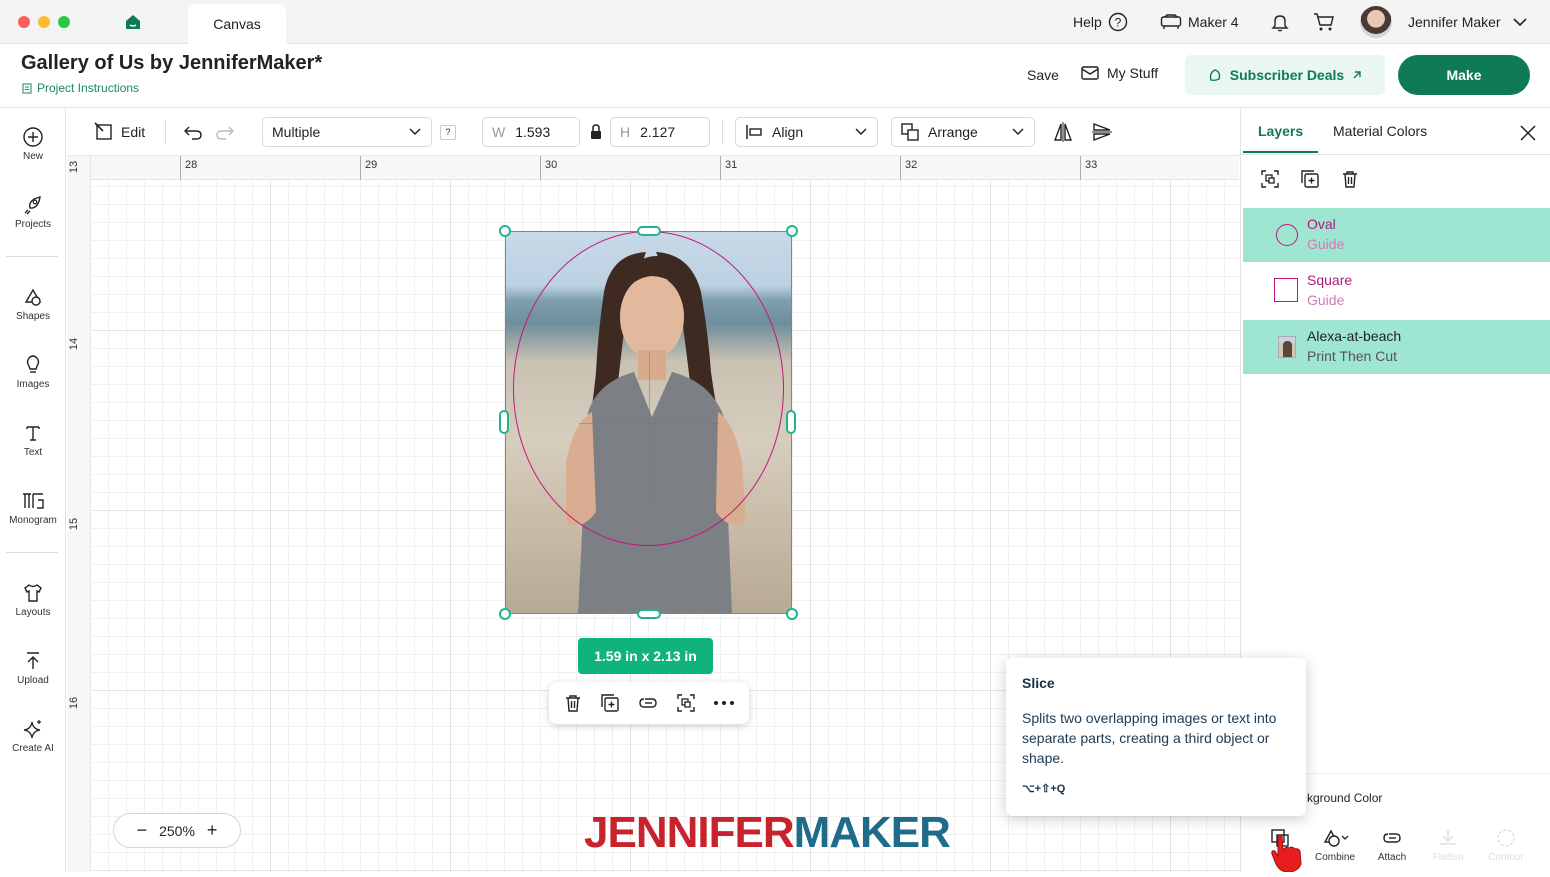 The height and width of the screenshot is (877, 1550). Describe the element at coordinates (1038, 683) in the screenshot. I see `tooltip-title: Slice` at that location.